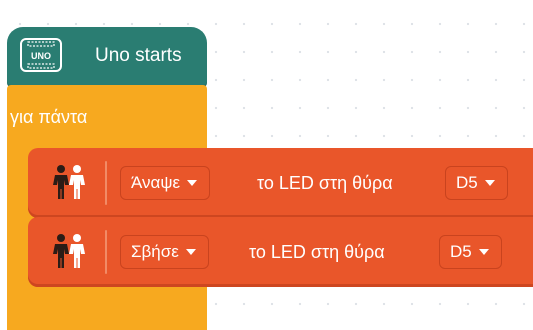  I want to click on hat-block-label: Uno starts, so click(138, 55).